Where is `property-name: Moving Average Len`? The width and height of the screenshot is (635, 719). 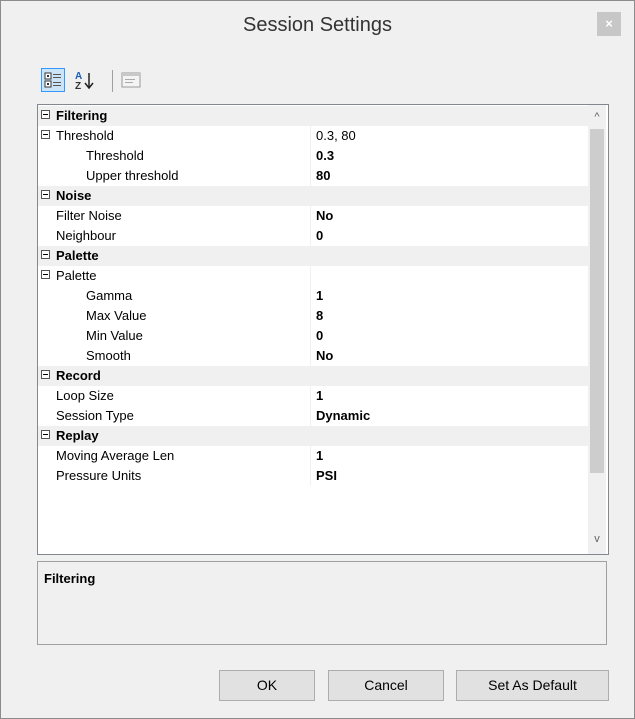 property-name: Moving Average Len is located at coordinates (115, 455).